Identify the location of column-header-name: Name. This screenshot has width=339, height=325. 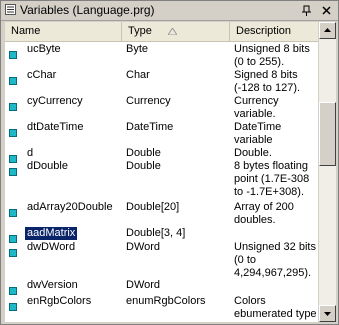
(63, 31).